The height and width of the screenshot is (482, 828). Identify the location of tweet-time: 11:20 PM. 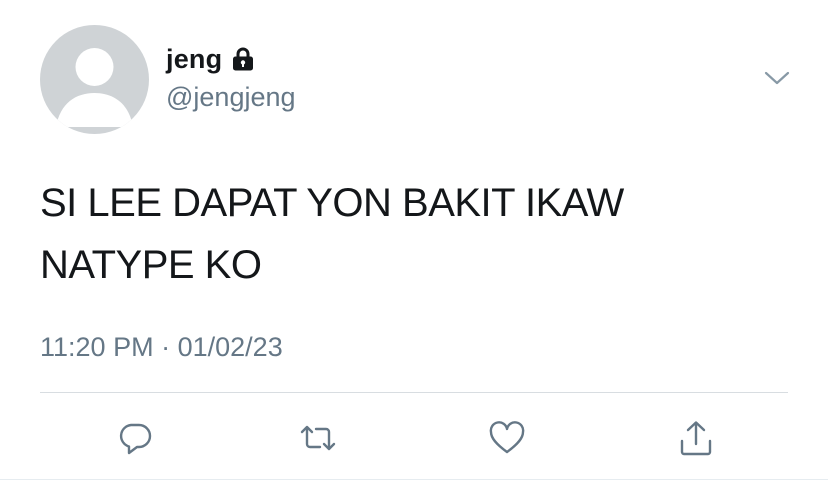
(97, 347).